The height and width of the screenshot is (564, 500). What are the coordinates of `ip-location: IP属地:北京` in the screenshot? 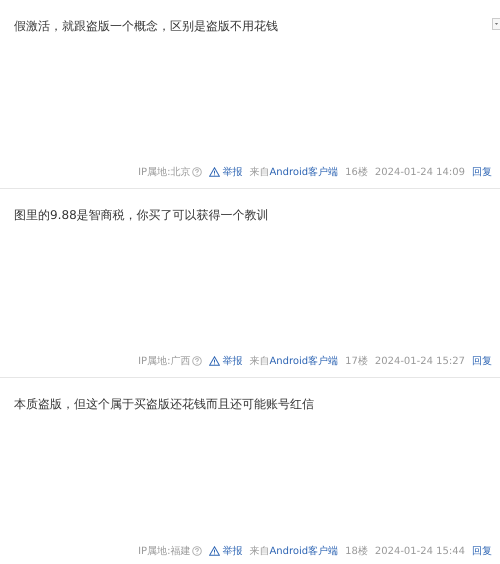 It's located at (164, 172).